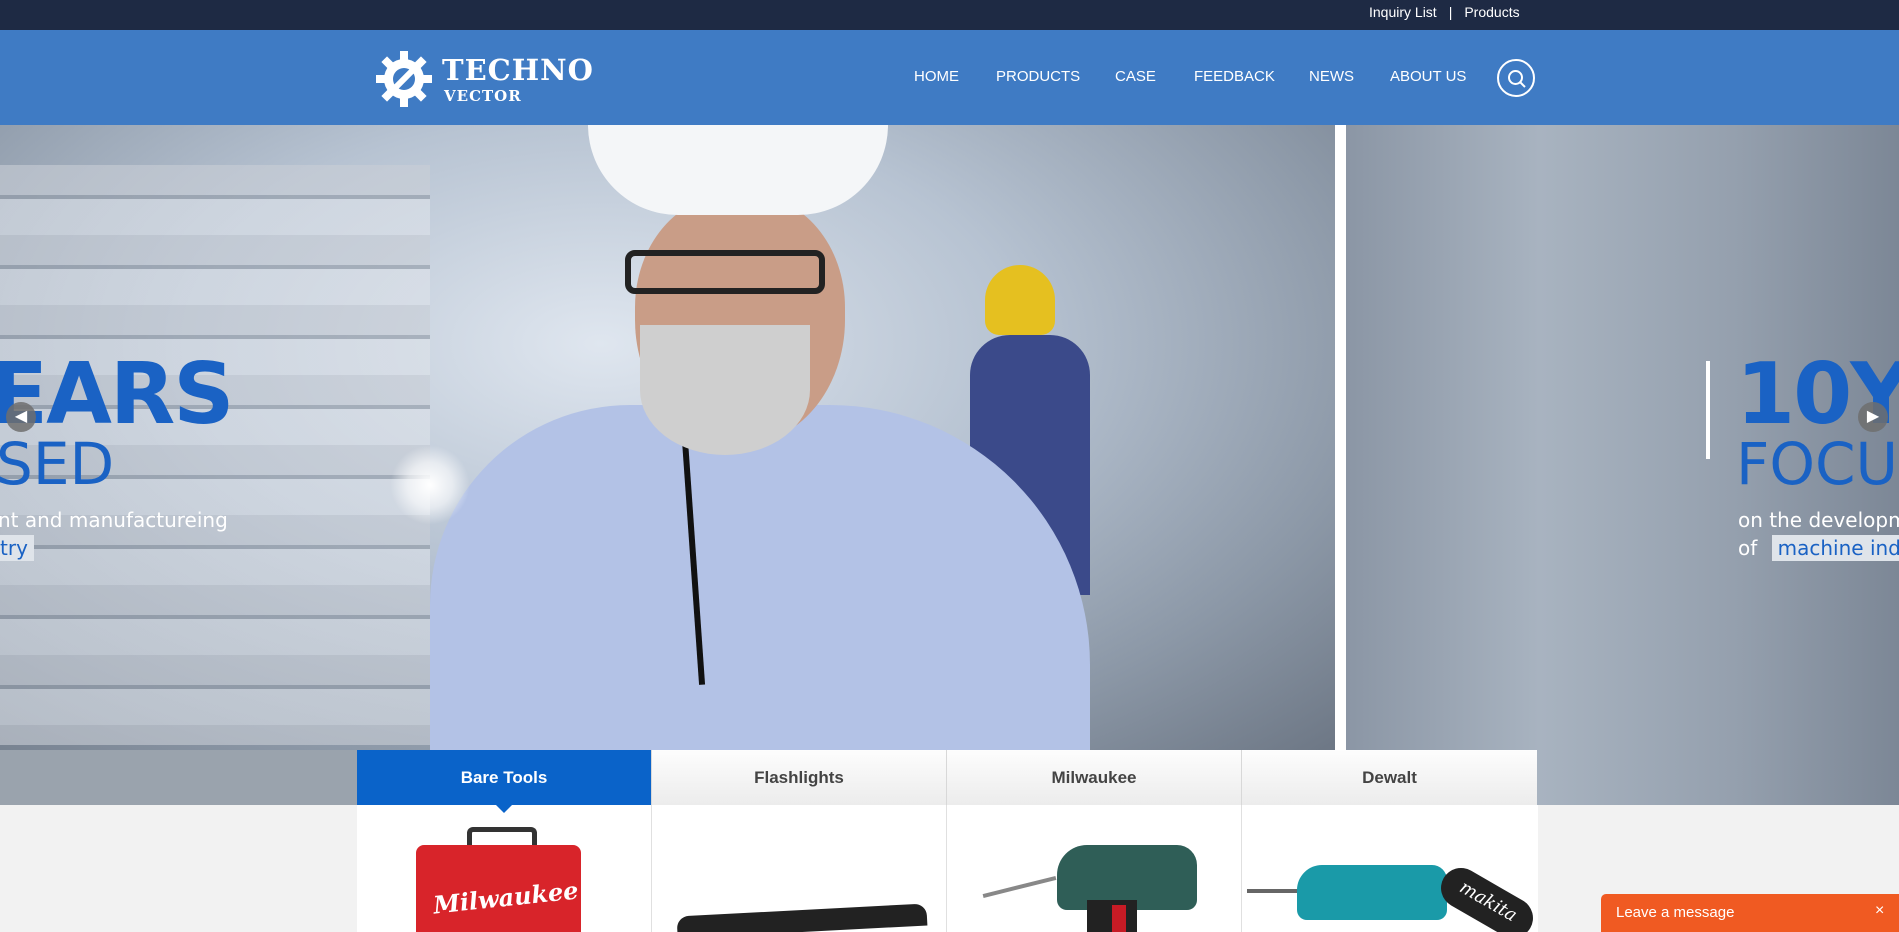 This screenshot has width=1899, height=932. I want to click on makita-drill-image, so click(1372, 892).